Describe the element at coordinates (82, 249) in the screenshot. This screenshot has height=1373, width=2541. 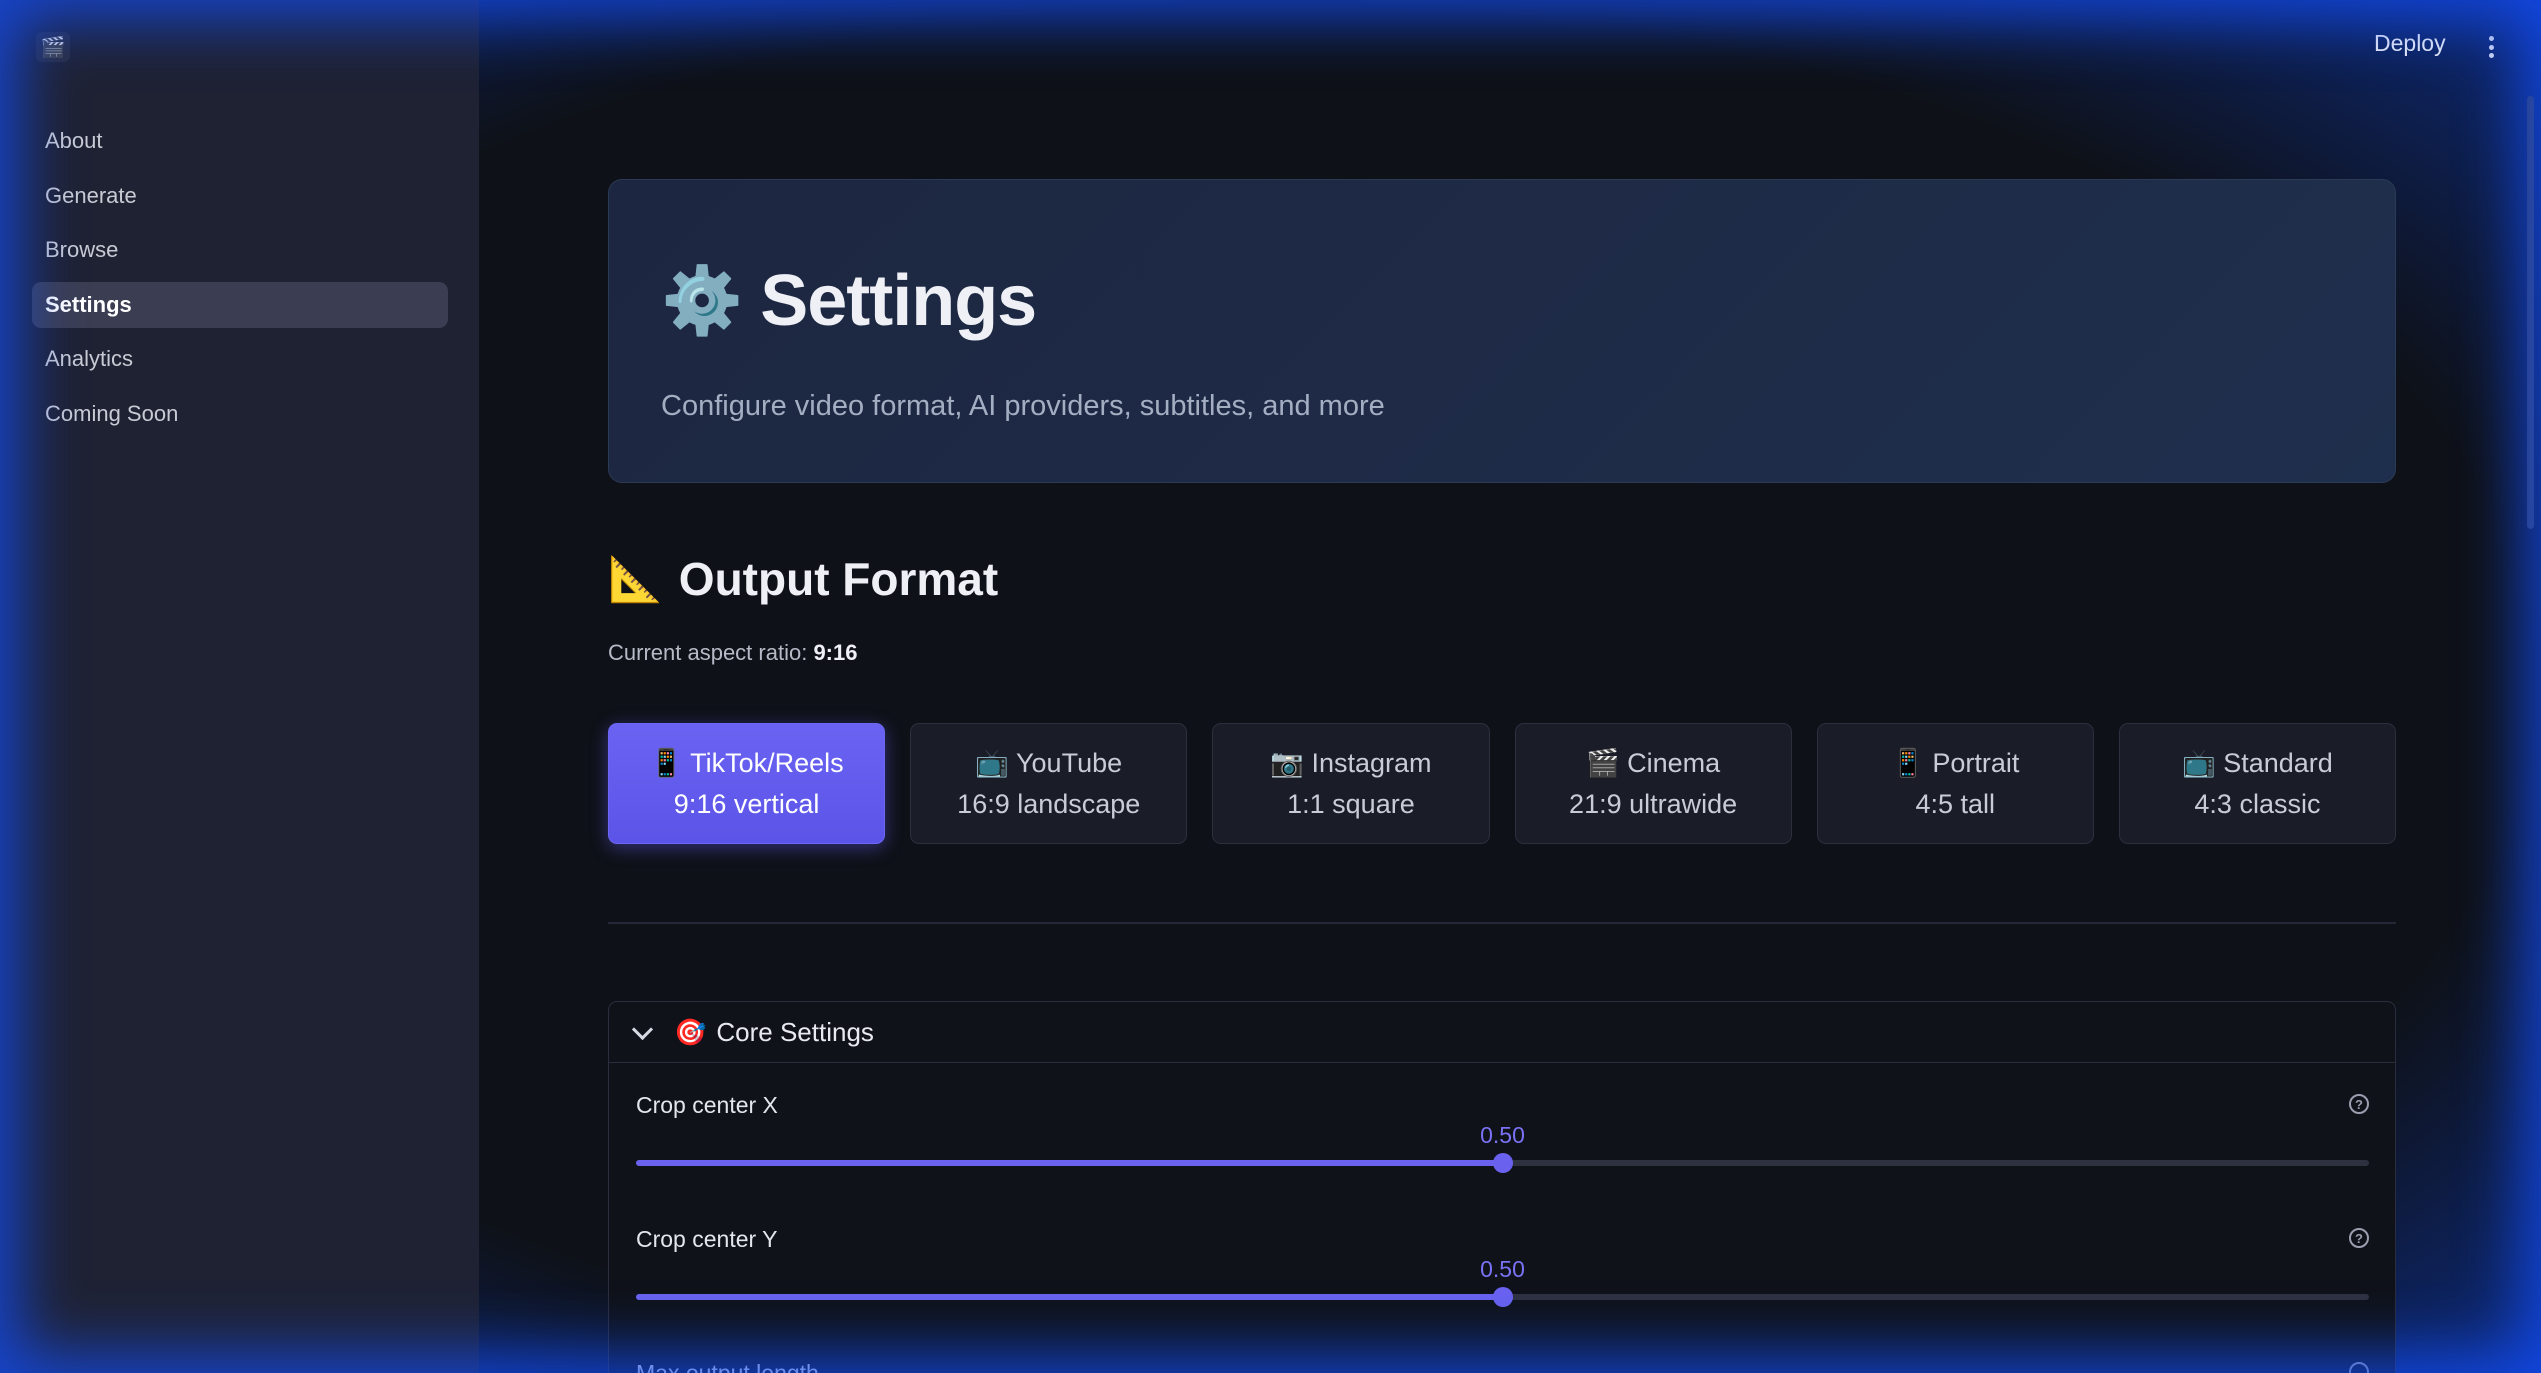
I see `sidebar-item-label: Browse` at that location.